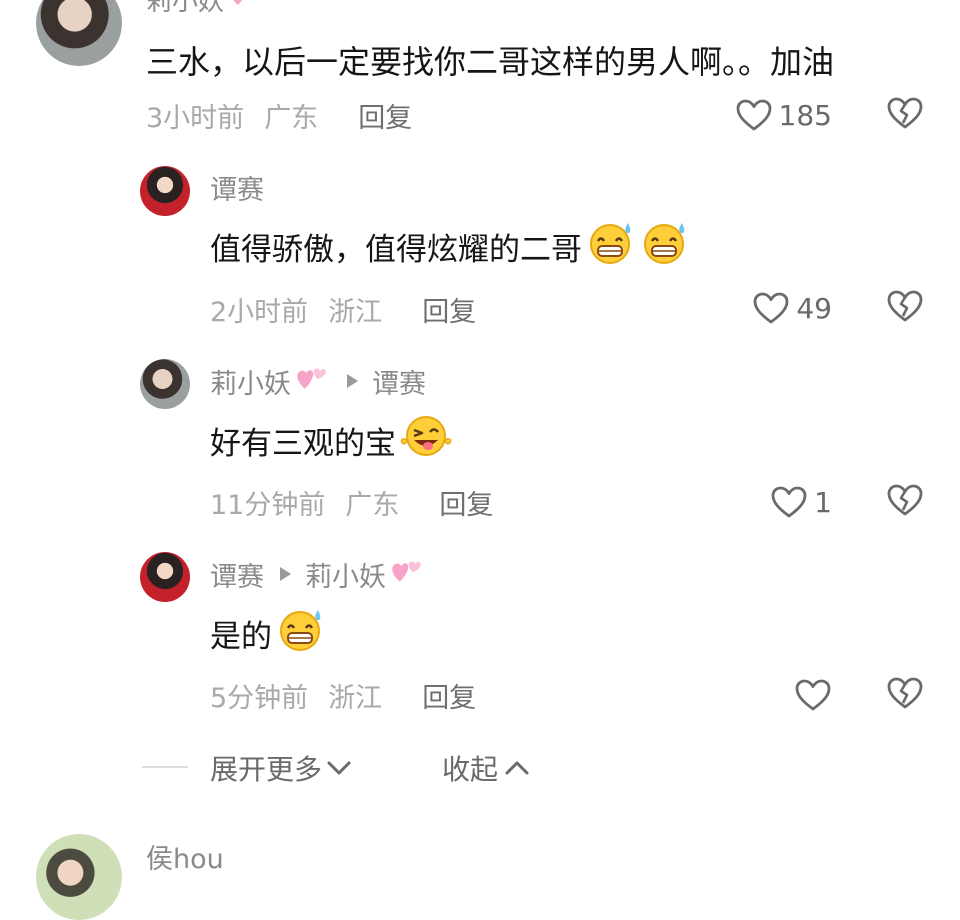 This screenshot has height=920, width=960. What do you see at coordinates (241, 636) in the screenshot?
I see `comment-text: 是的` at bounding box center [241, 636].